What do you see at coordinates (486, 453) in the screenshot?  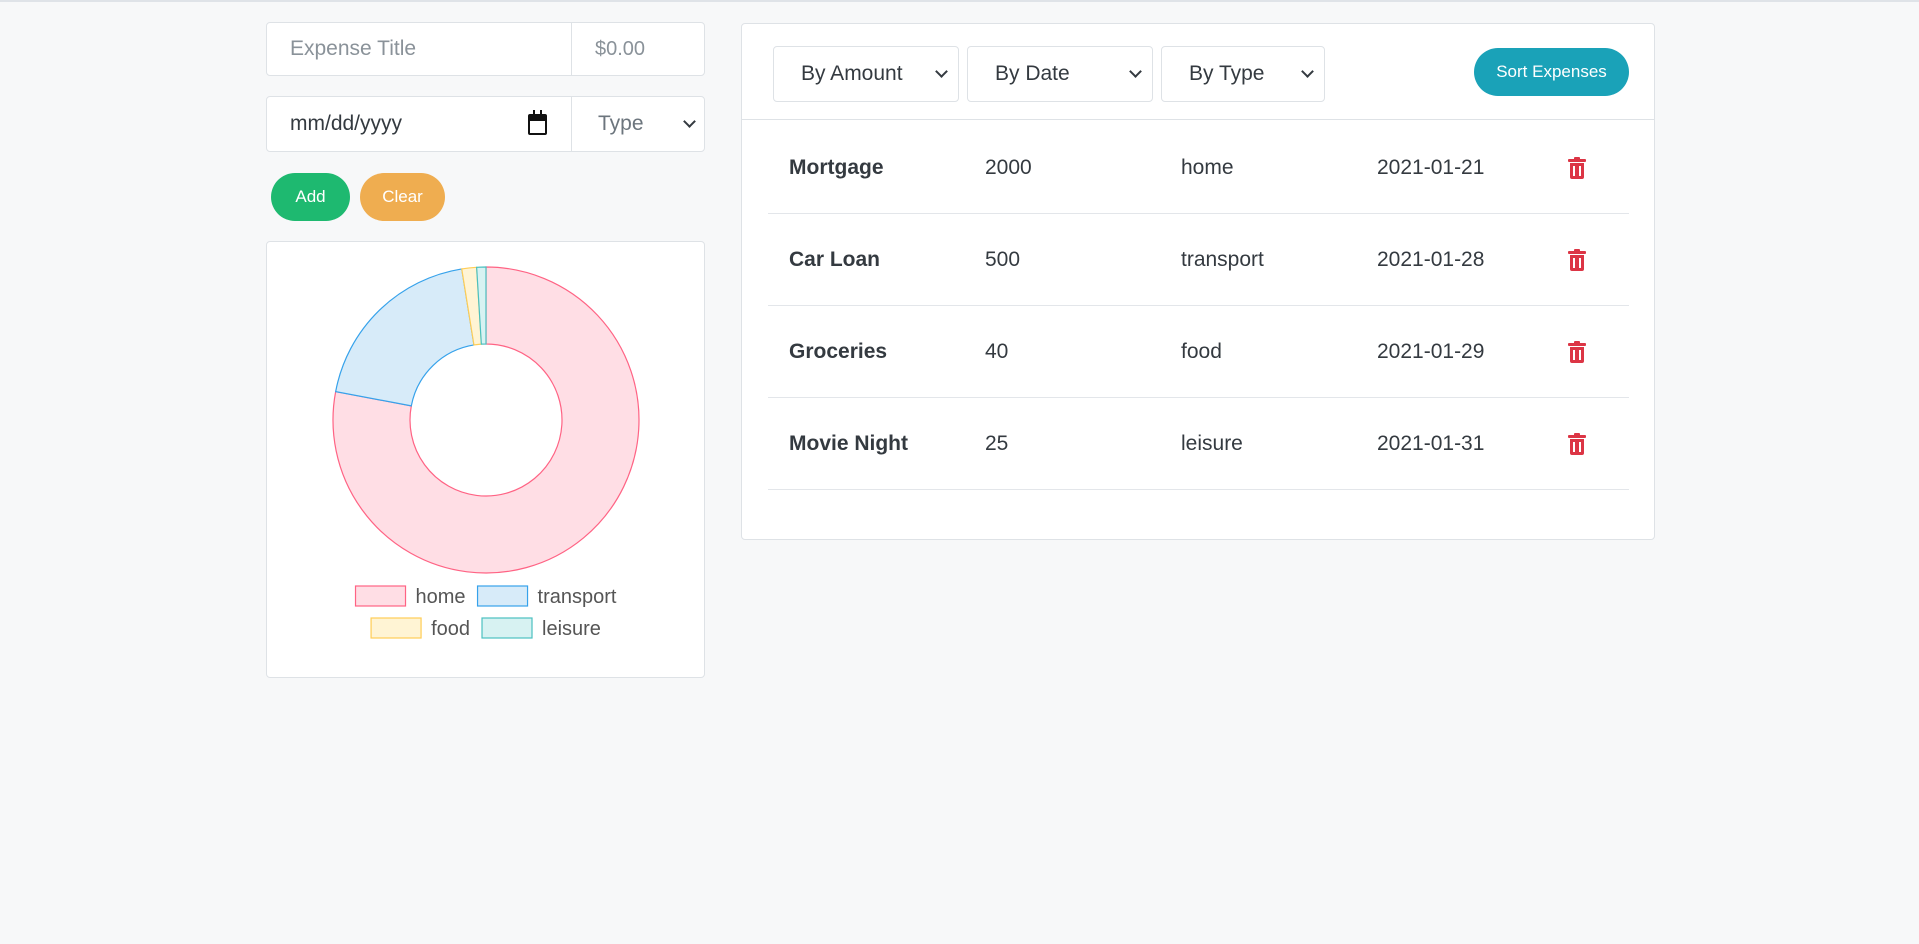 I see `doughnut-chart: home transport food leisure` at bounding box center [486, 453].